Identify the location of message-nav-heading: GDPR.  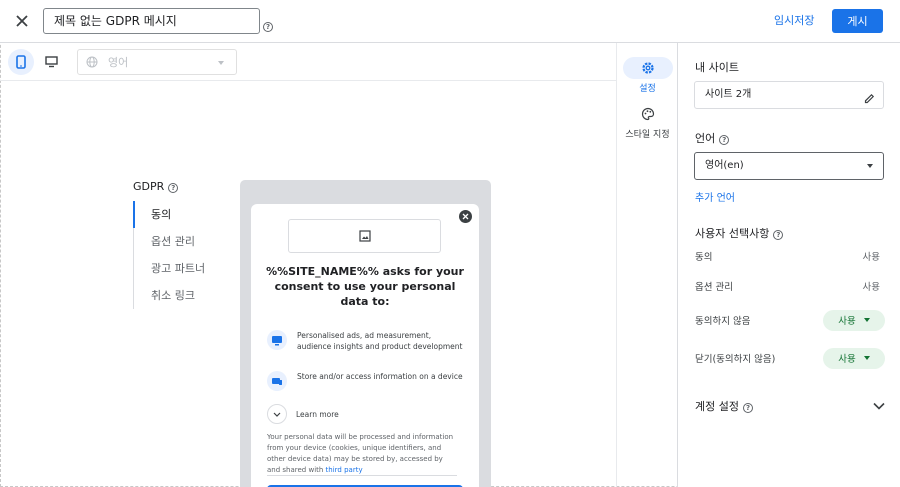
(149, 186).